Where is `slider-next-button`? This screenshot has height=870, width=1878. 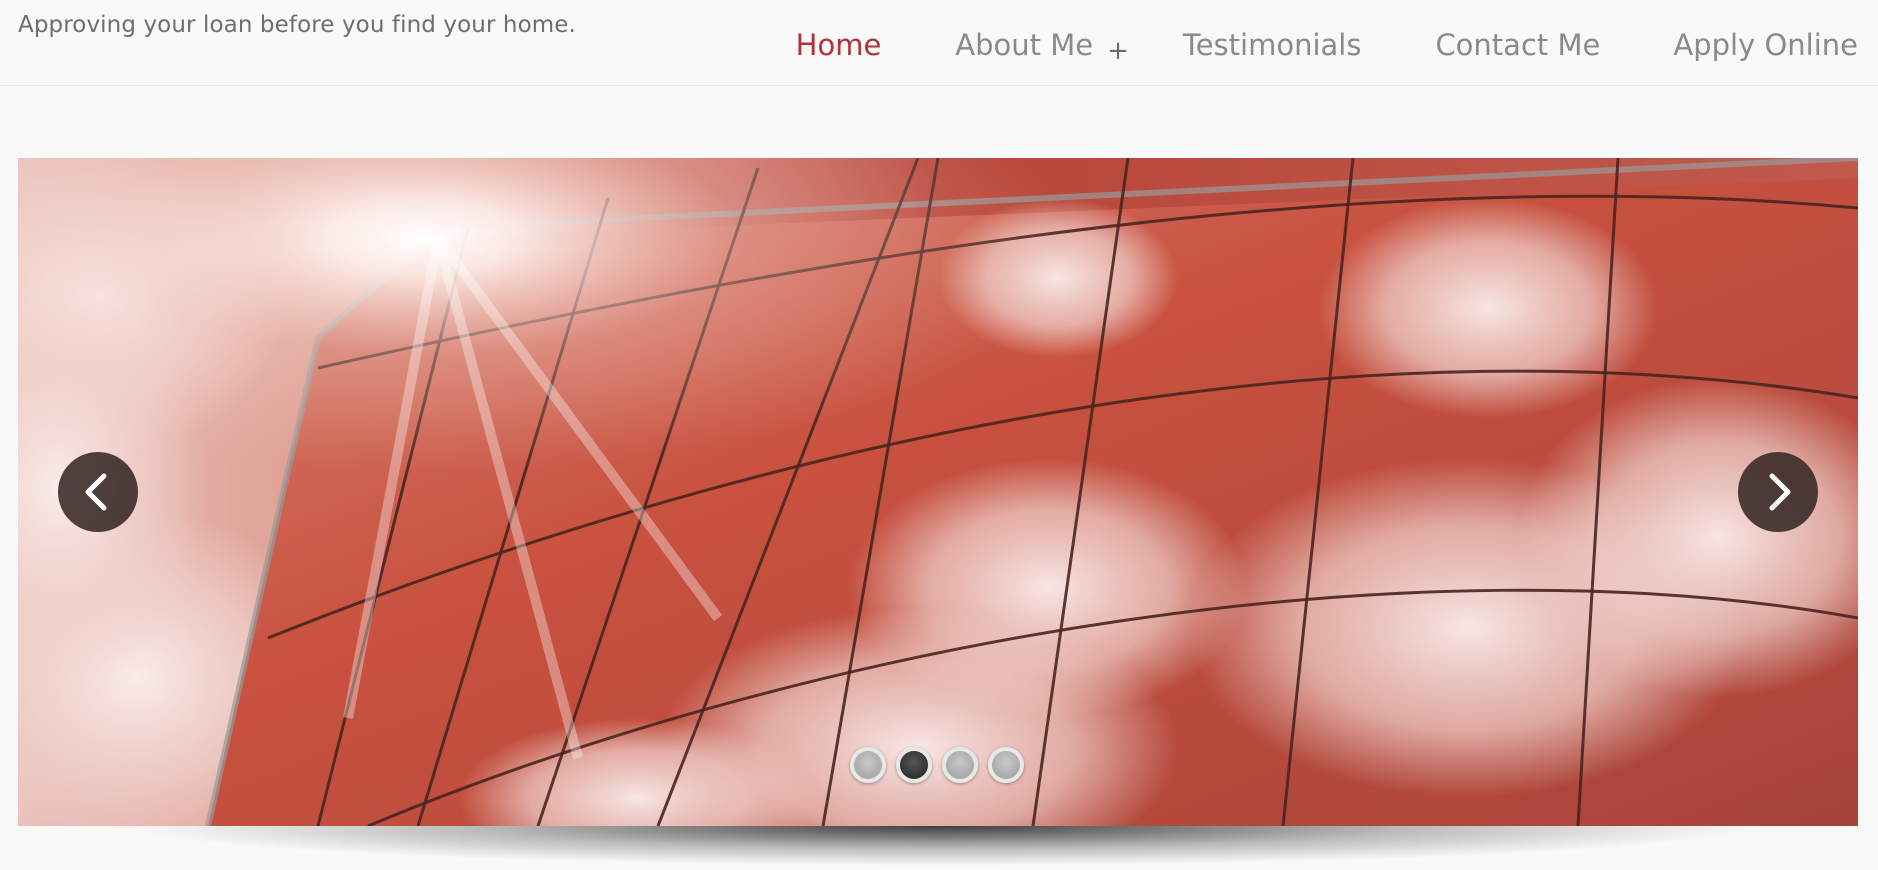
slider-next-button is located at coordinates (1778, 492).